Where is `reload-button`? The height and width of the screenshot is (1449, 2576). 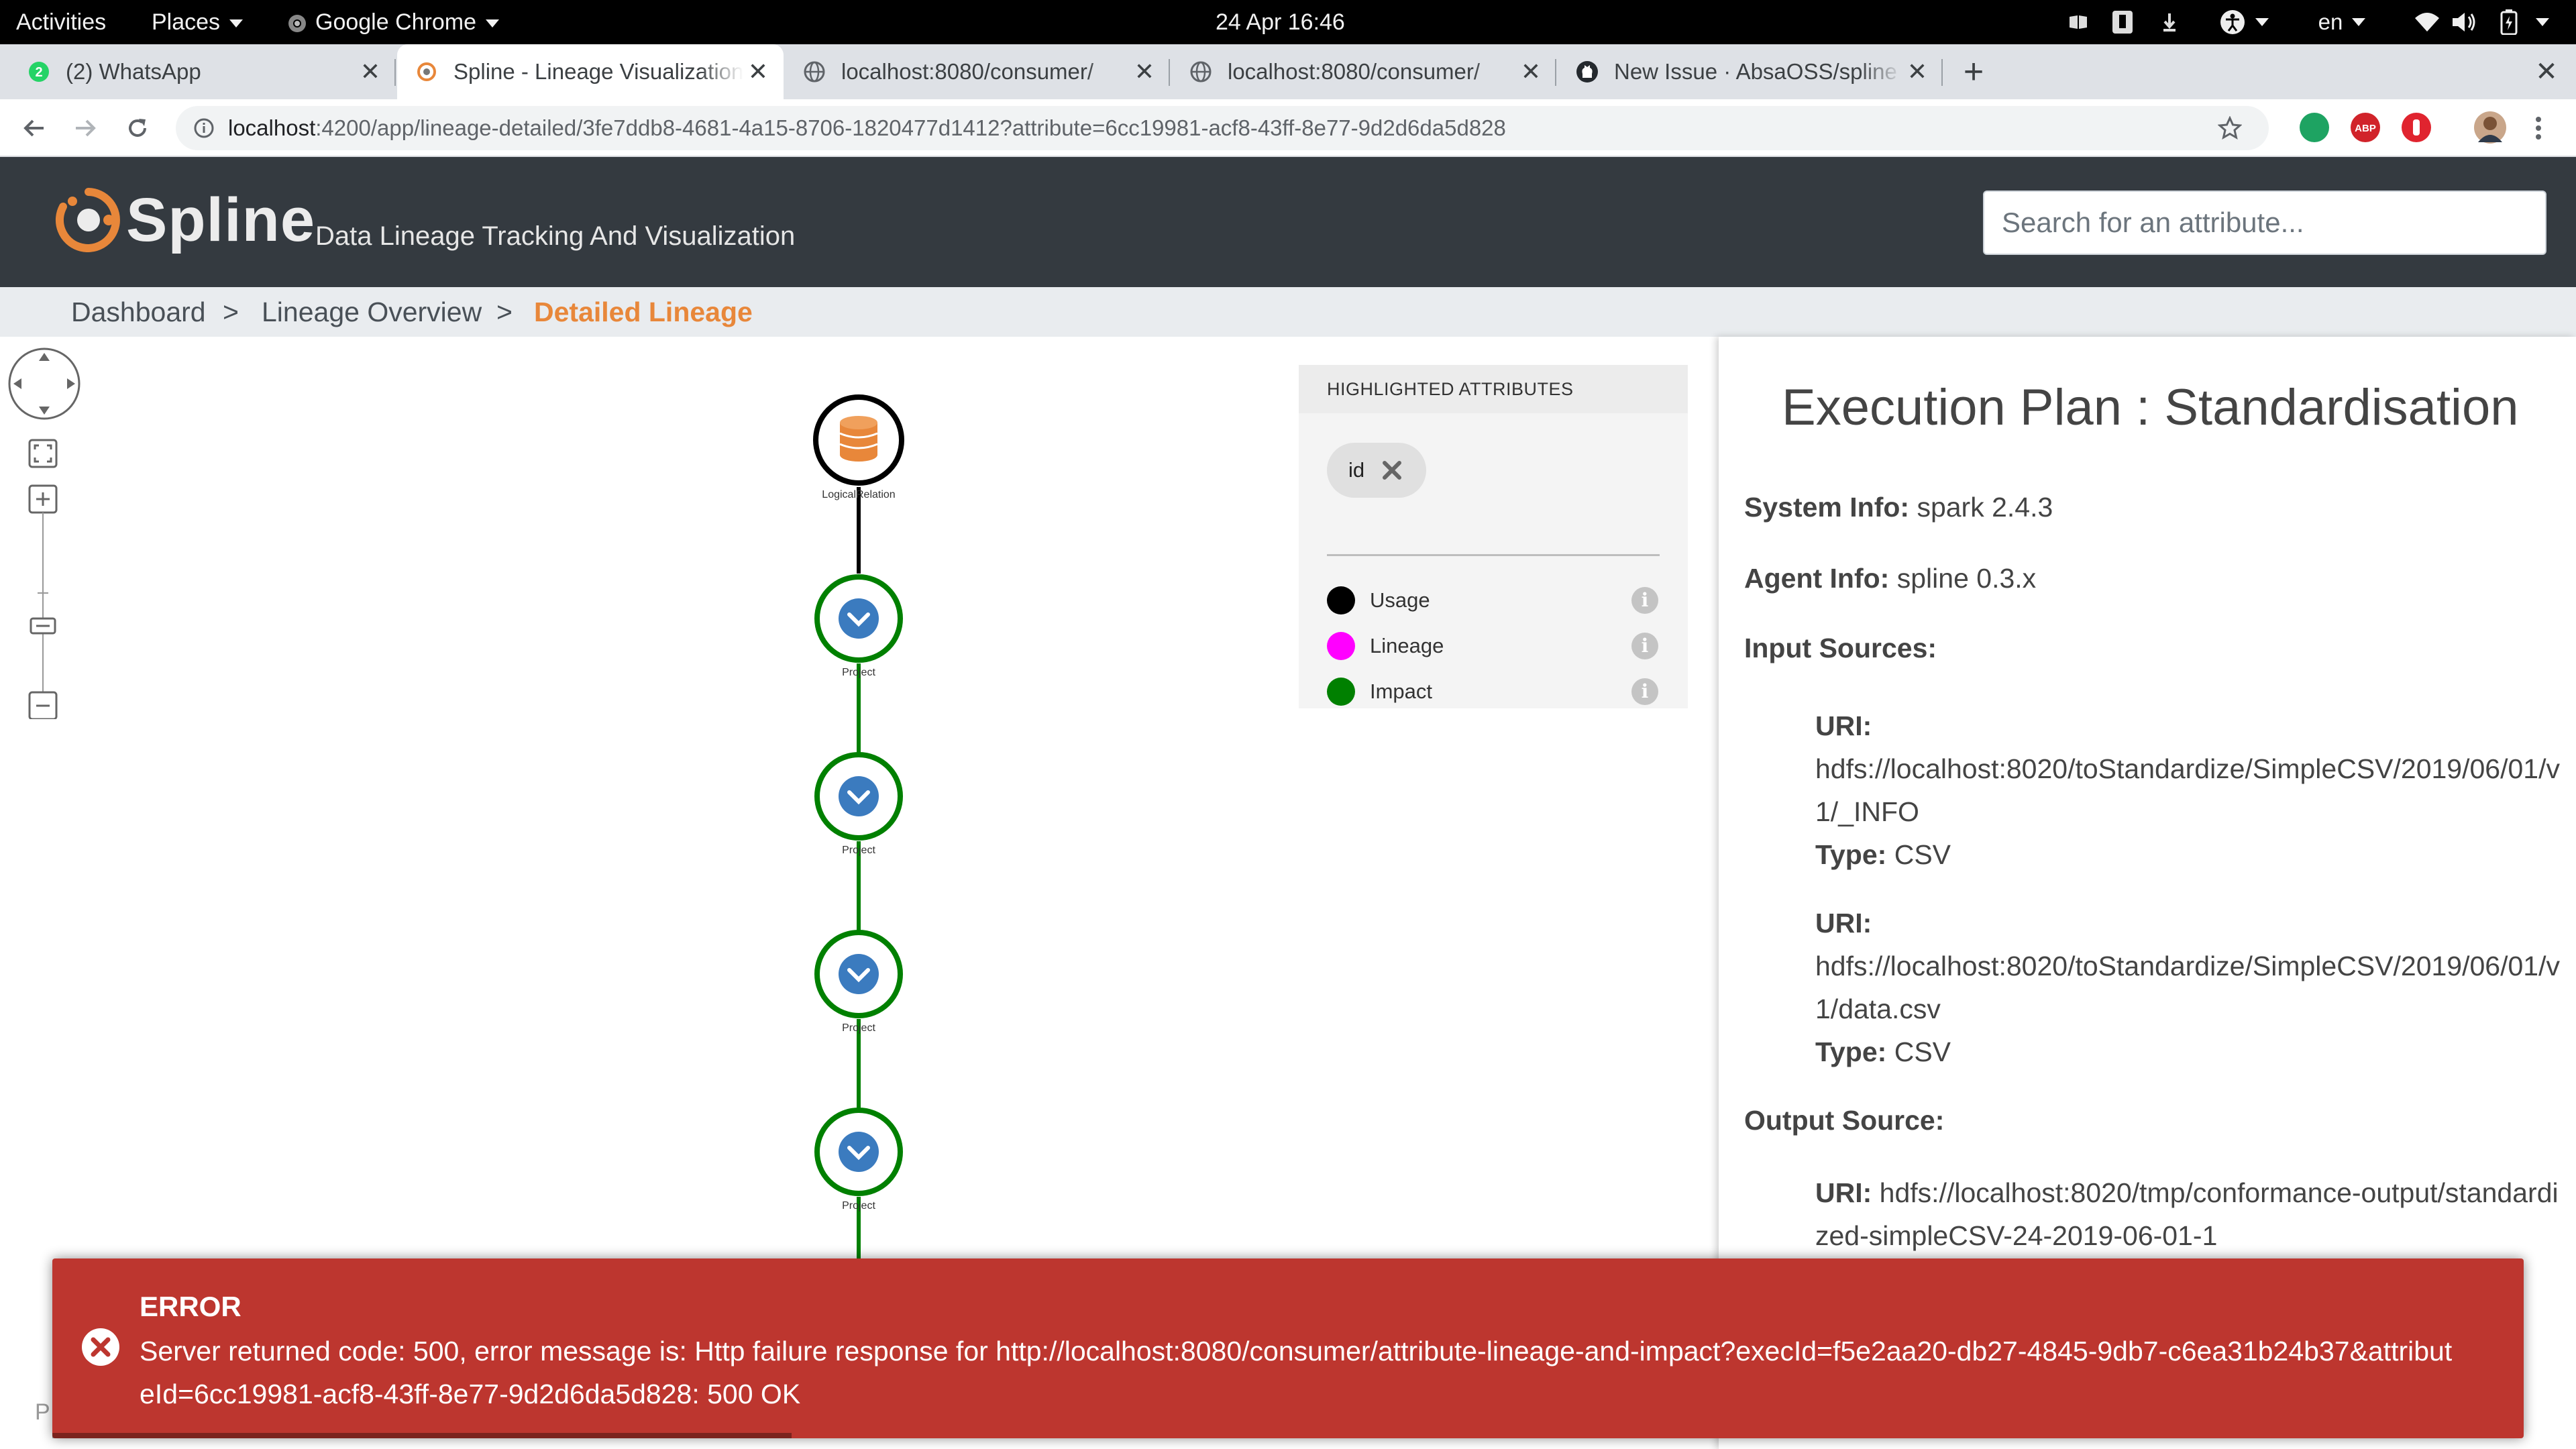 reload-button is located at coordinates (137, 128).